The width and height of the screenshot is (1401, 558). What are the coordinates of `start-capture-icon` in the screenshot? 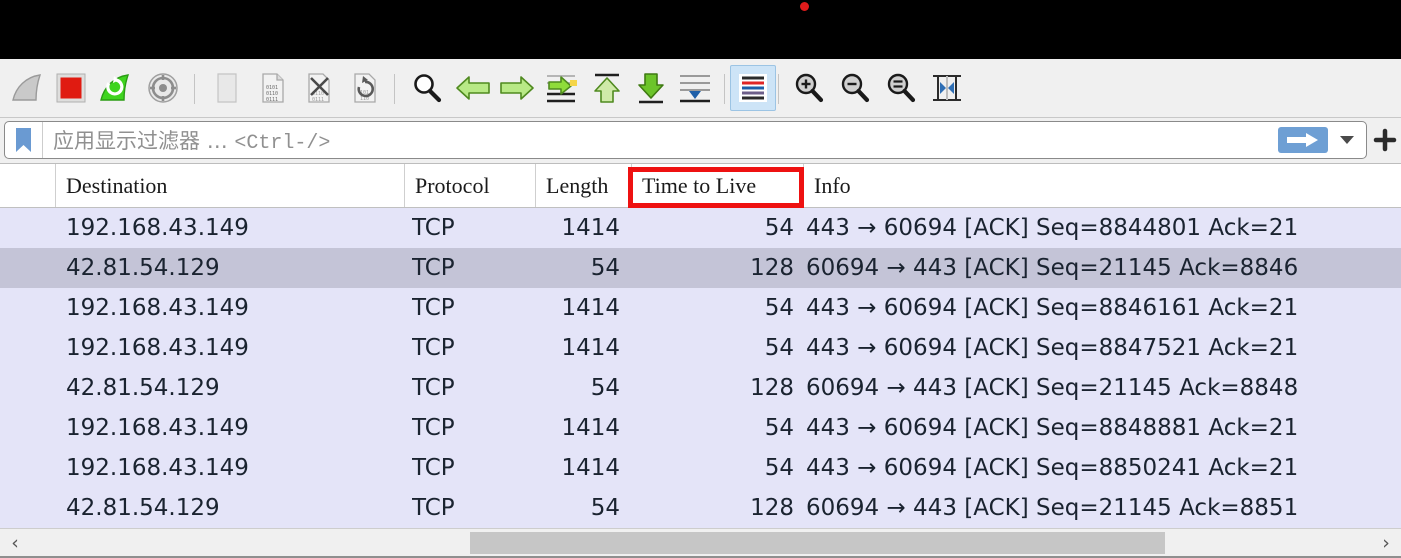 It's located at (27, 88).